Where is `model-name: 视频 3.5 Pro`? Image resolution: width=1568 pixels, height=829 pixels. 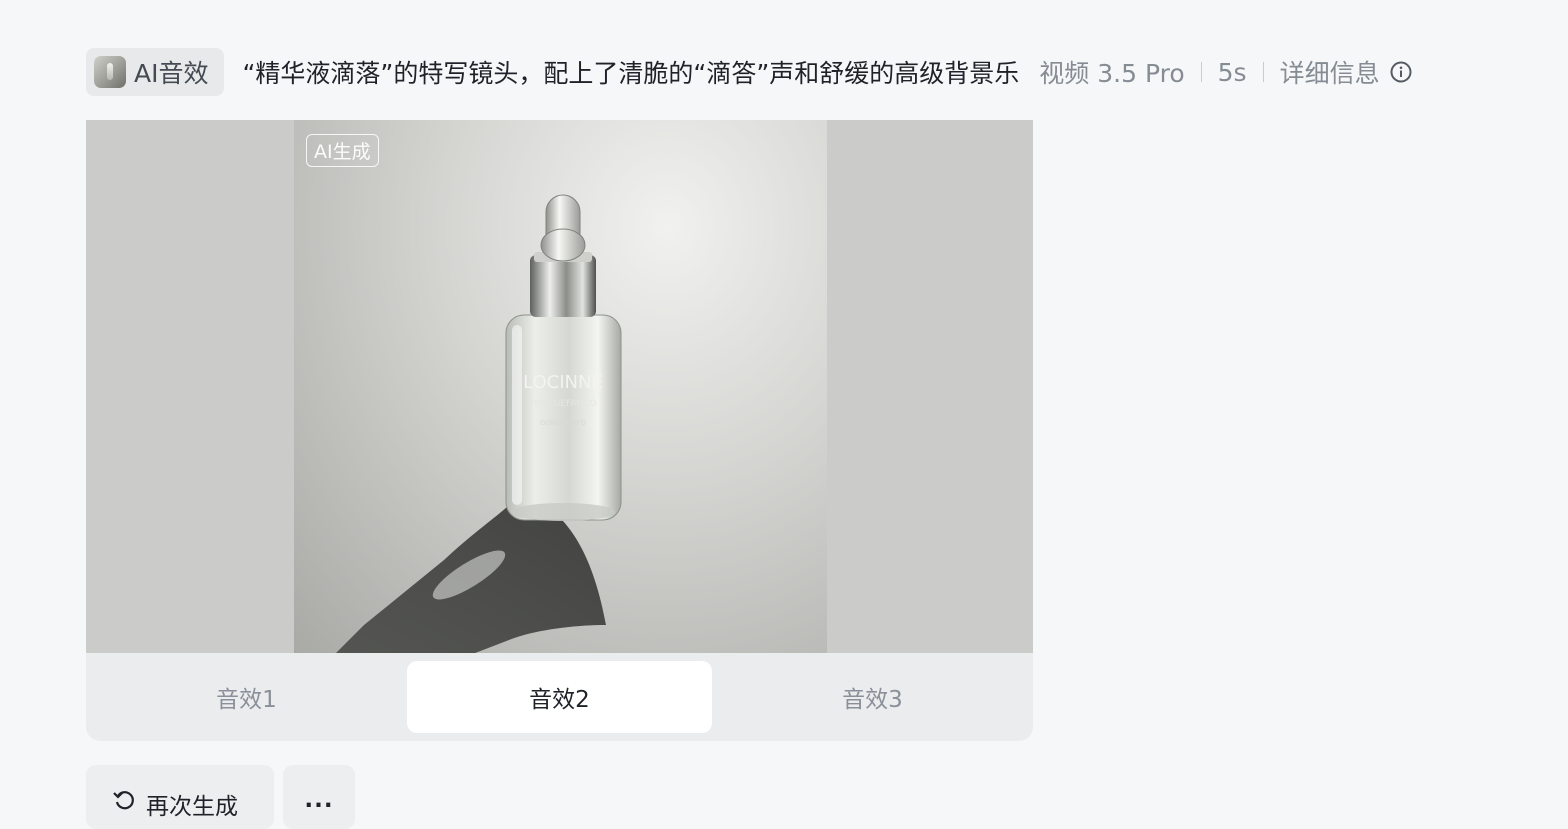
model-name: 视频 3.5 Pro is located at coordinates (1112, 73).